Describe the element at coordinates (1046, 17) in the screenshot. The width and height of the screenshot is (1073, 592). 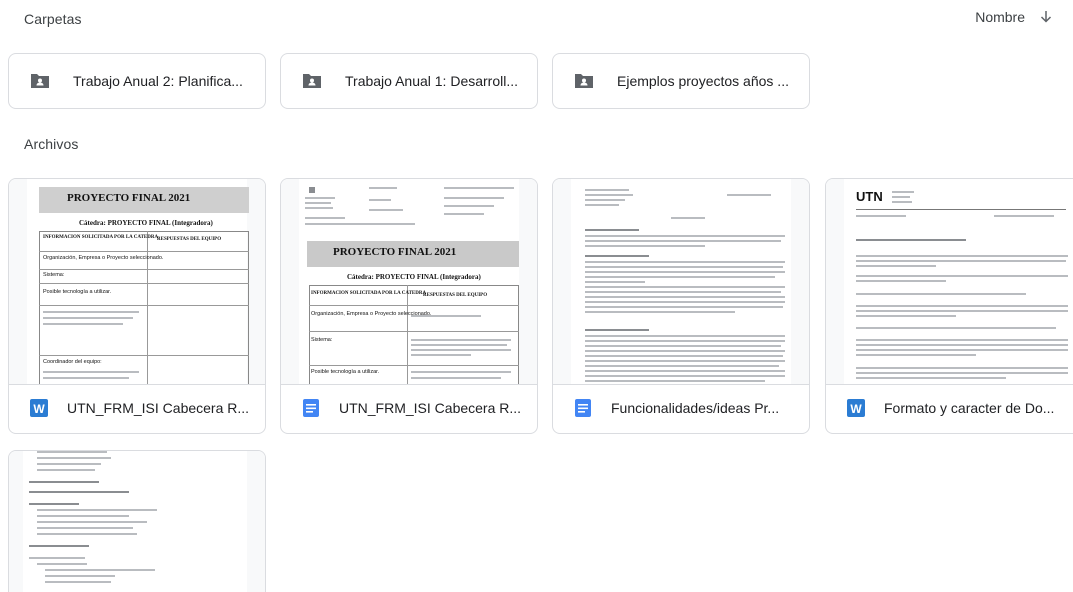
I see `arrow-down-icon` at that location.